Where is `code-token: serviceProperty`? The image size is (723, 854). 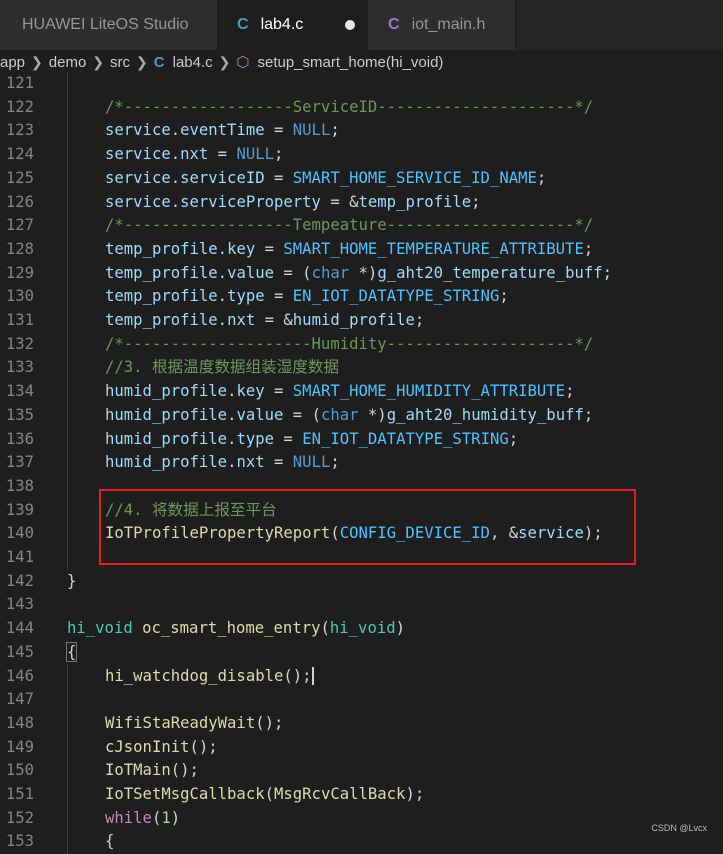
code-token: serviceProperty is located at coordinates (250, 201).